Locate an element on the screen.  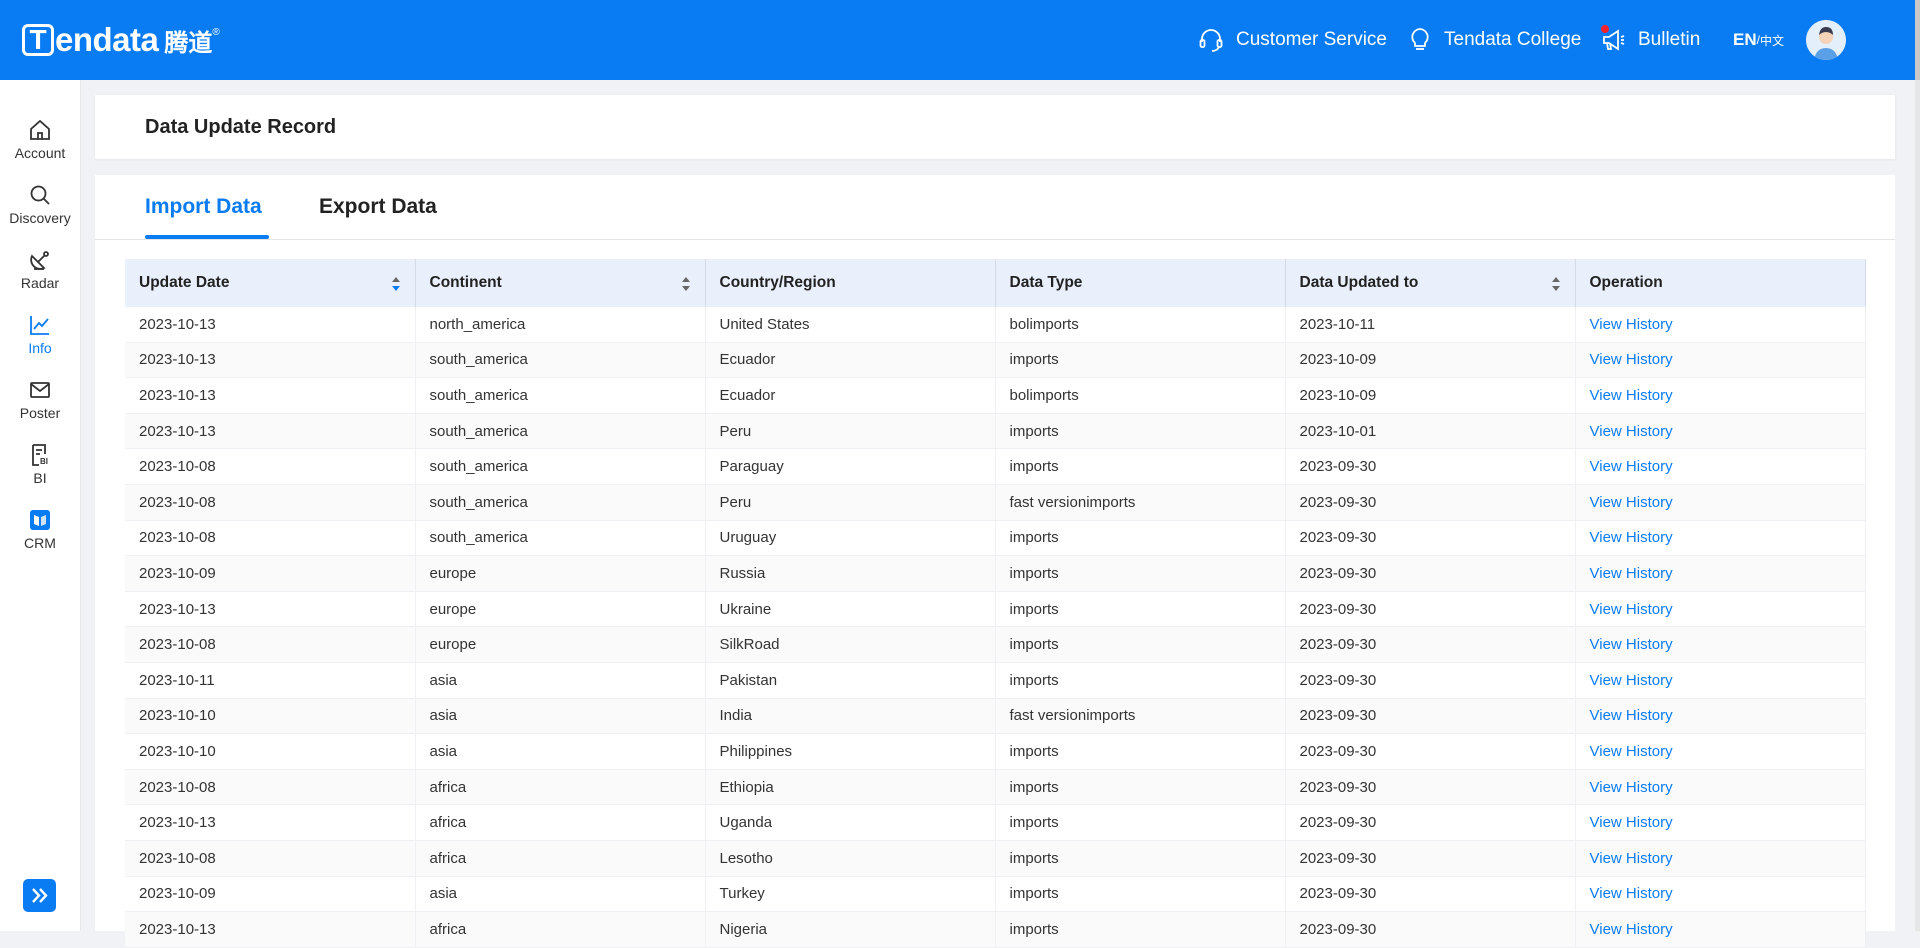
lang-cn: 中文 is located at coordinates (1772, 40).